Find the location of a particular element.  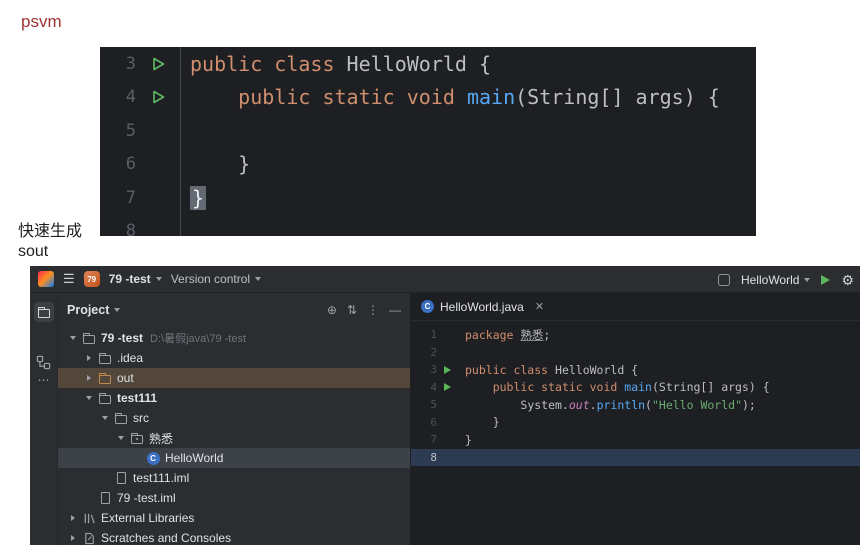

structure-toolwindow-icon is located at coordinates (43, 364).